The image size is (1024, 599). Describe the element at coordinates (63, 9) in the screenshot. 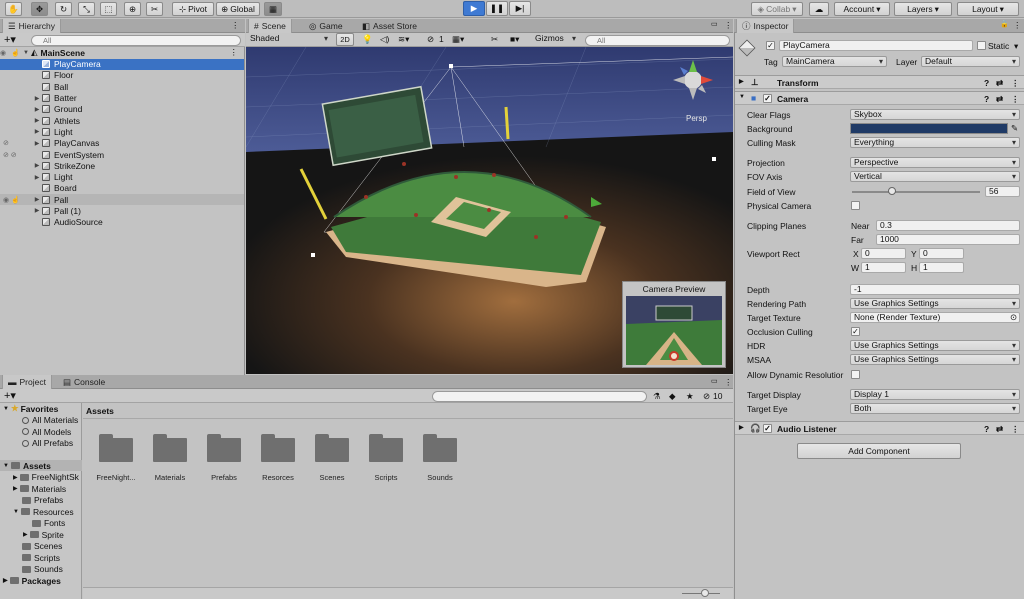

I see `rotate-tool-button: ↻` at that location.